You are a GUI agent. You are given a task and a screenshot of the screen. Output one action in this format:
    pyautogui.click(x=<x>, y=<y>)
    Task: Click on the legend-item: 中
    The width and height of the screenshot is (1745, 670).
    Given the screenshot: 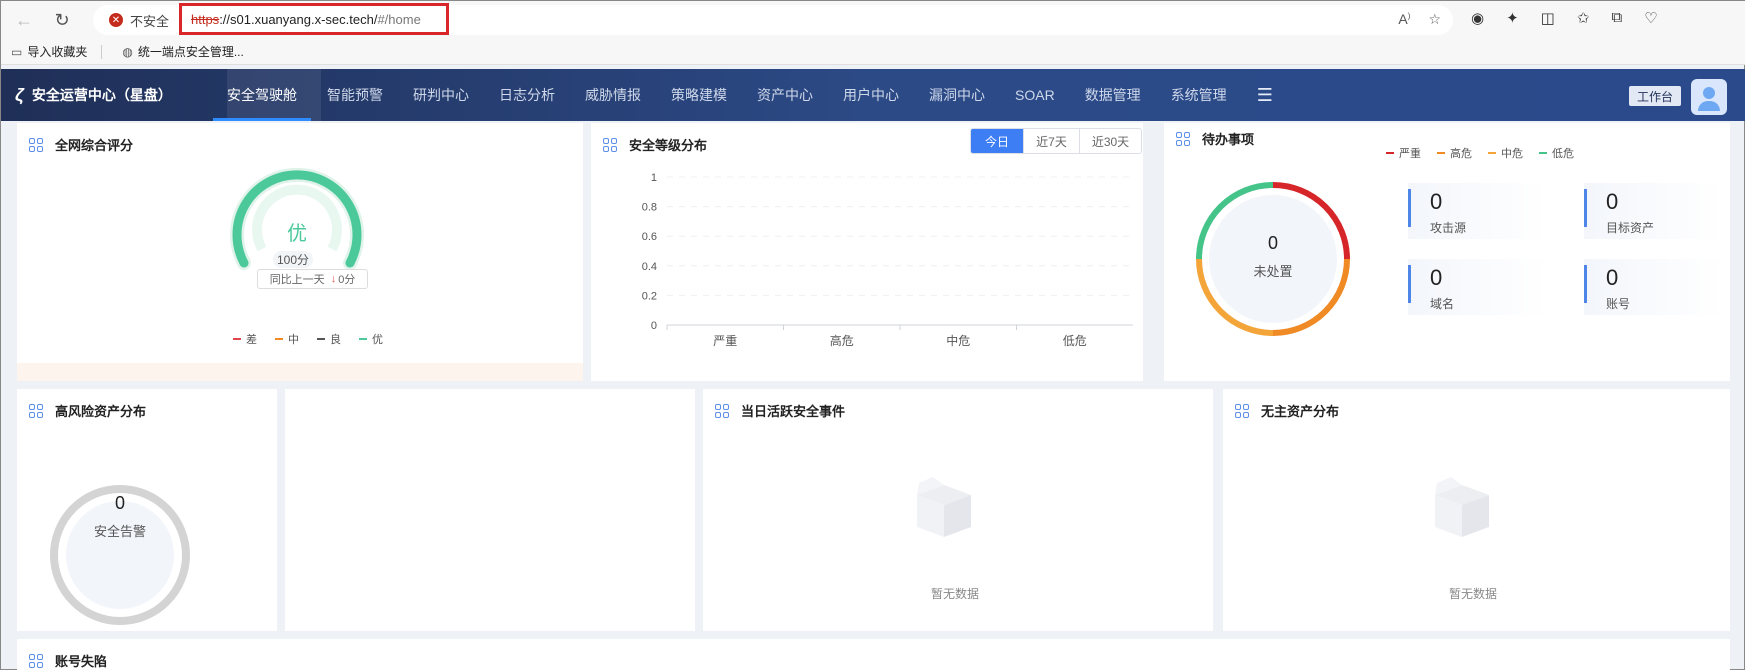 What is the action you would take?
    pyautogui.click(x=287, y=339)
    